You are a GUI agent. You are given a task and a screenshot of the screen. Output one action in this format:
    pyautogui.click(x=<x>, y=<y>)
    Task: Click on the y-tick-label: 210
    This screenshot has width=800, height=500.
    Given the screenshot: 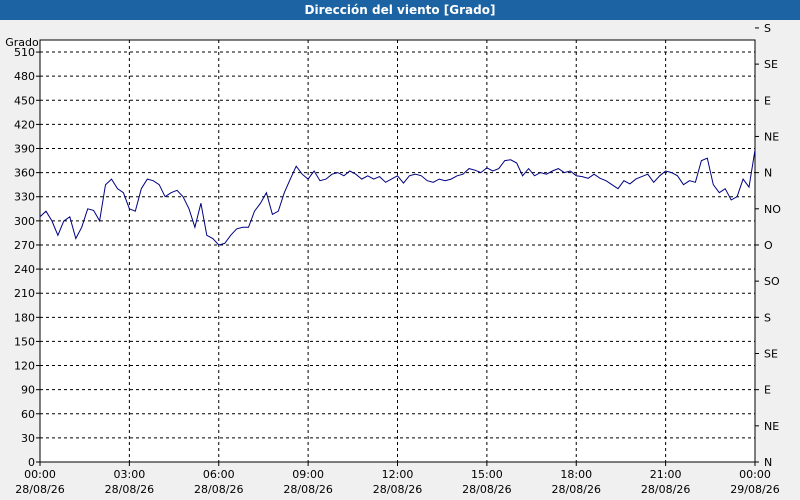 What is the action you would take?
    pyautogui.click(x=24, y=293)
    